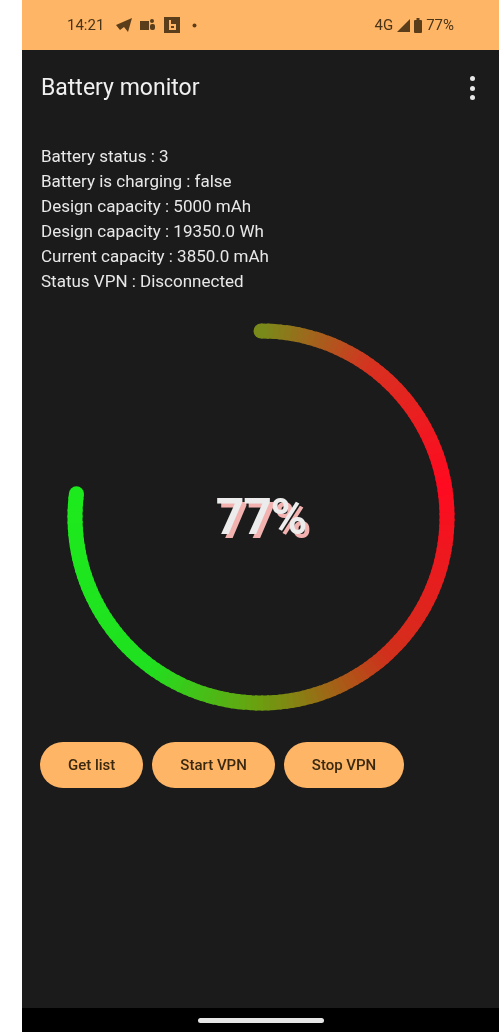  I want to click on dot-icon, so click(195, 25).